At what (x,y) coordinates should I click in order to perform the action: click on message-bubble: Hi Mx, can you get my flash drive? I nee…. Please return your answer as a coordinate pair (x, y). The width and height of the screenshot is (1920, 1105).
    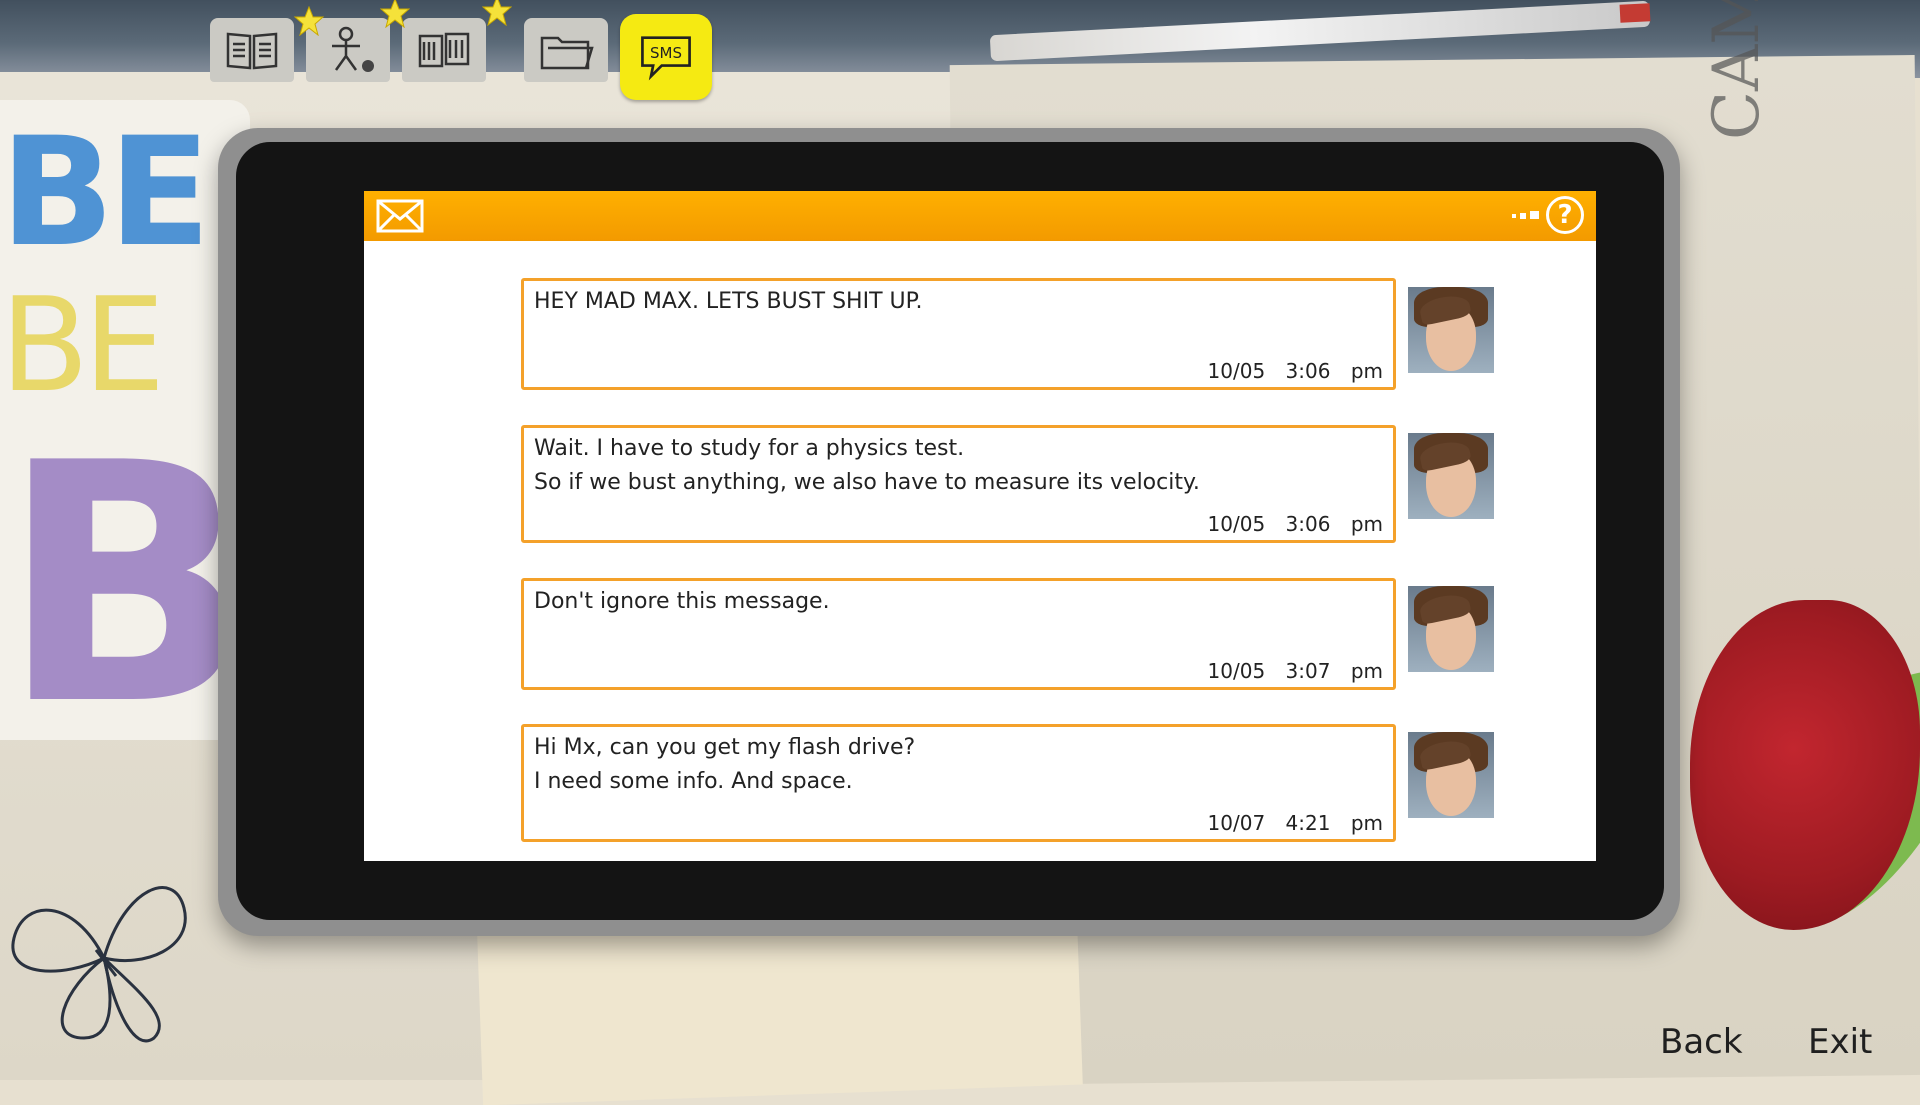
    Looking at the image, I should click on (958, 783).